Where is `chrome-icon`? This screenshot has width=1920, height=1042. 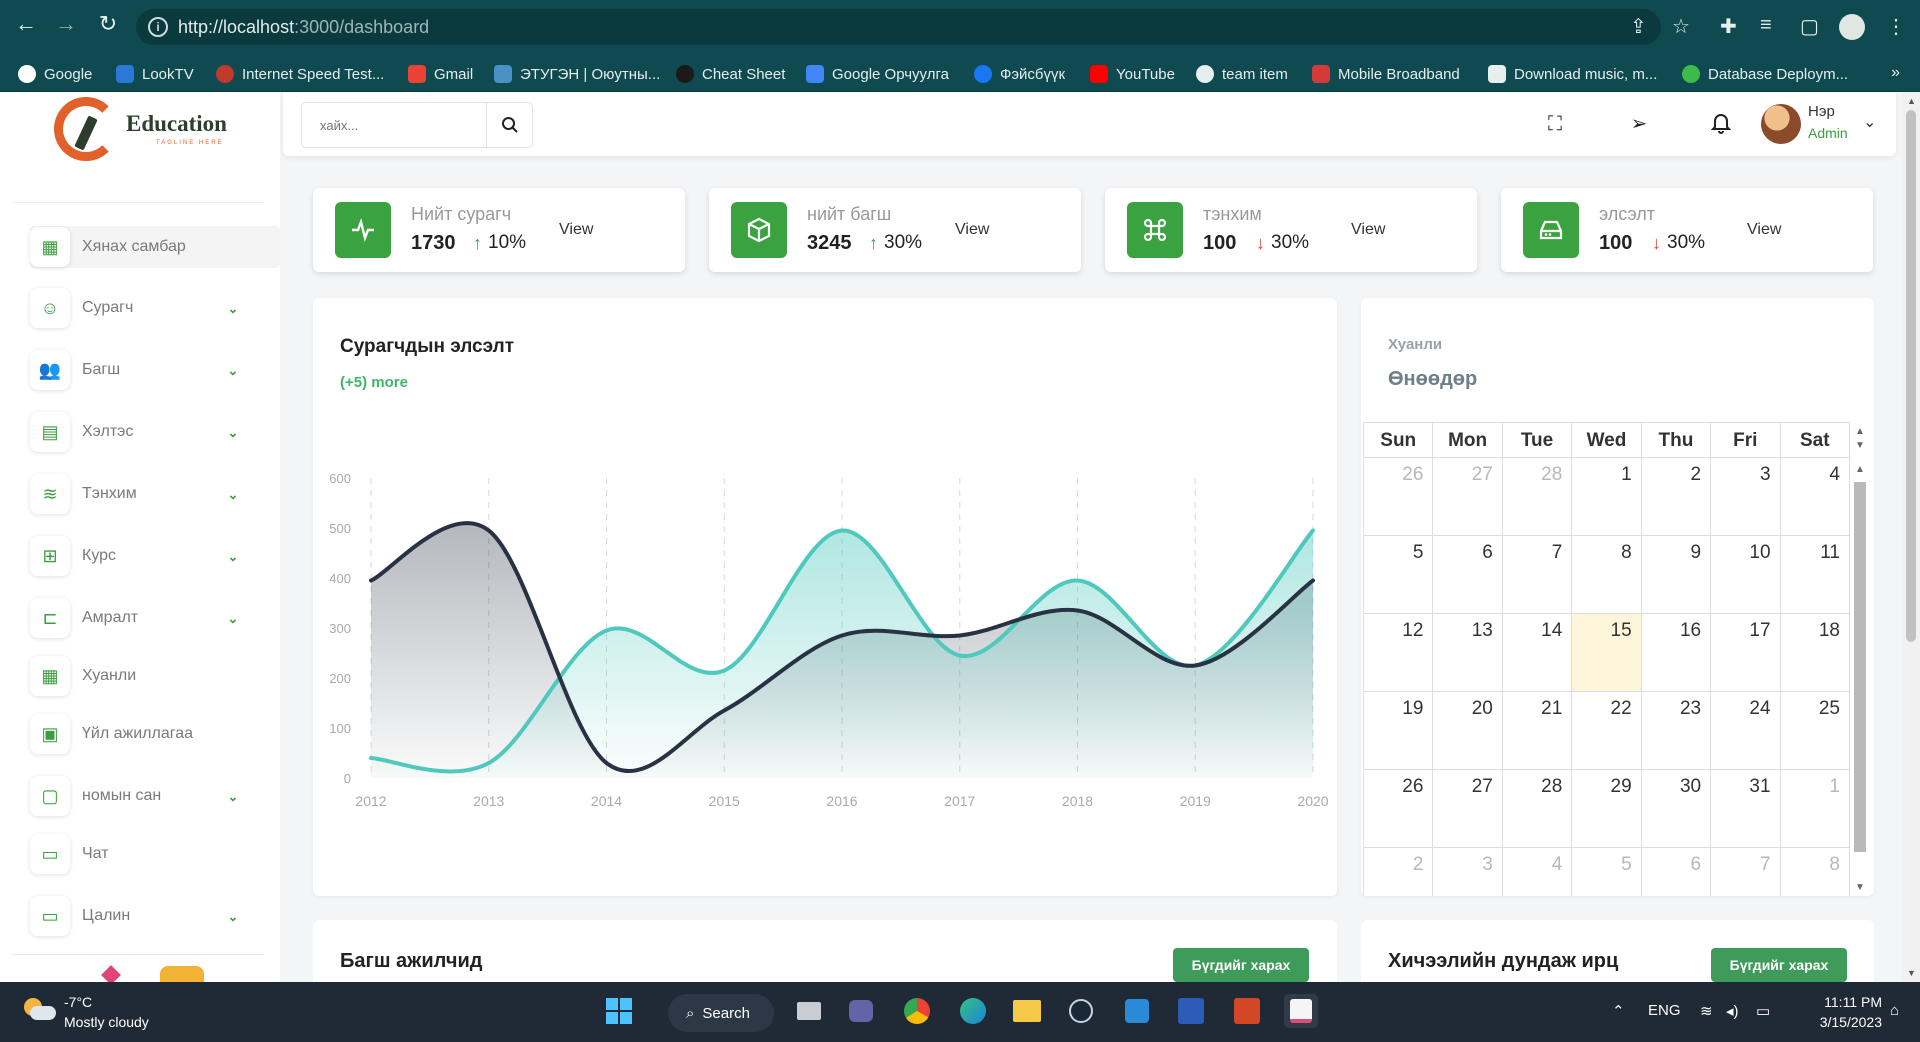
chrome-icon is located at coordinates (917, 1011).